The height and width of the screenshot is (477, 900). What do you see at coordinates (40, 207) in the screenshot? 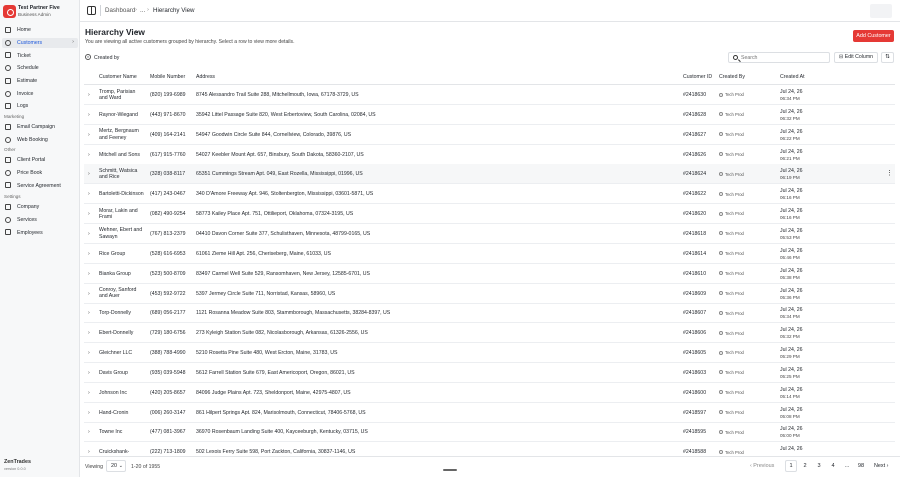
I see `sidebar-item-company: Company` at bounding box center [40, 207].